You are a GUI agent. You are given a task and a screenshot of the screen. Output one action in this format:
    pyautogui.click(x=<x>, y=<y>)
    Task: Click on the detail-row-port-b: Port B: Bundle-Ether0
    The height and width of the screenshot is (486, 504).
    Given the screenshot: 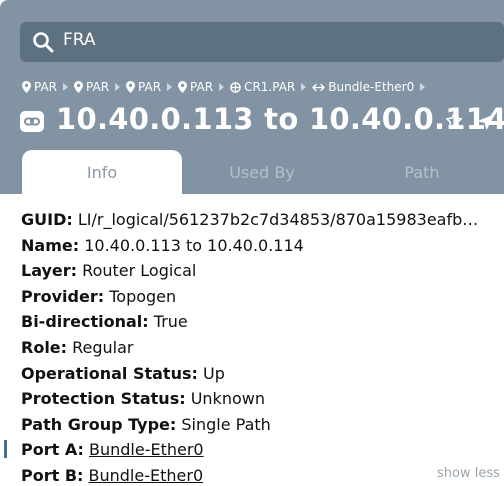 What is the action you would take?
    pyautogui.click(x=262, y=474)
    